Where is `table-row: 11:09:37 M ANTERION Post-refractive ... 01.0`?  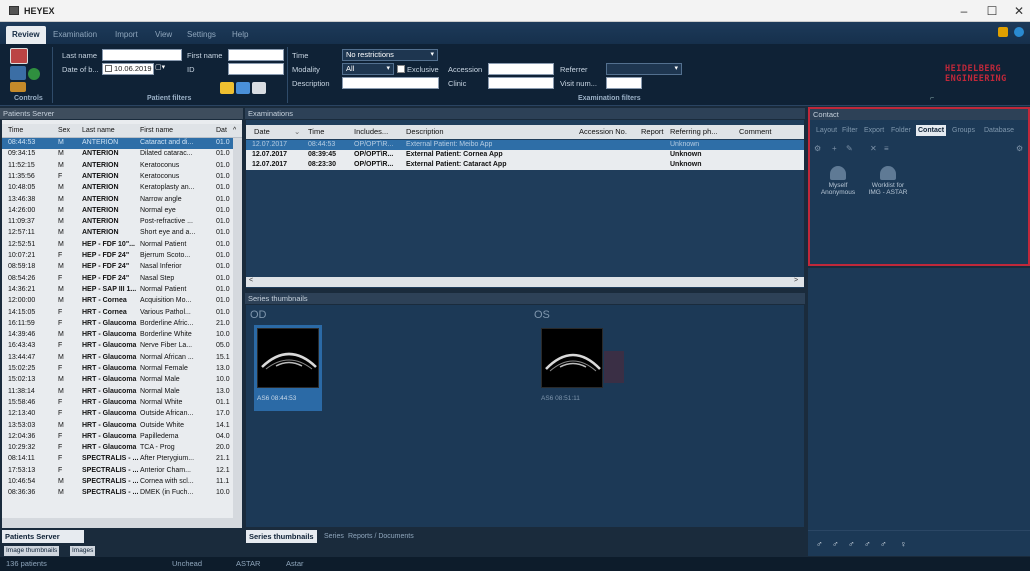
table-row: 11:09:37 M ANTERION Post-refractive ... 01.0 is located at coordinates (117, 222).